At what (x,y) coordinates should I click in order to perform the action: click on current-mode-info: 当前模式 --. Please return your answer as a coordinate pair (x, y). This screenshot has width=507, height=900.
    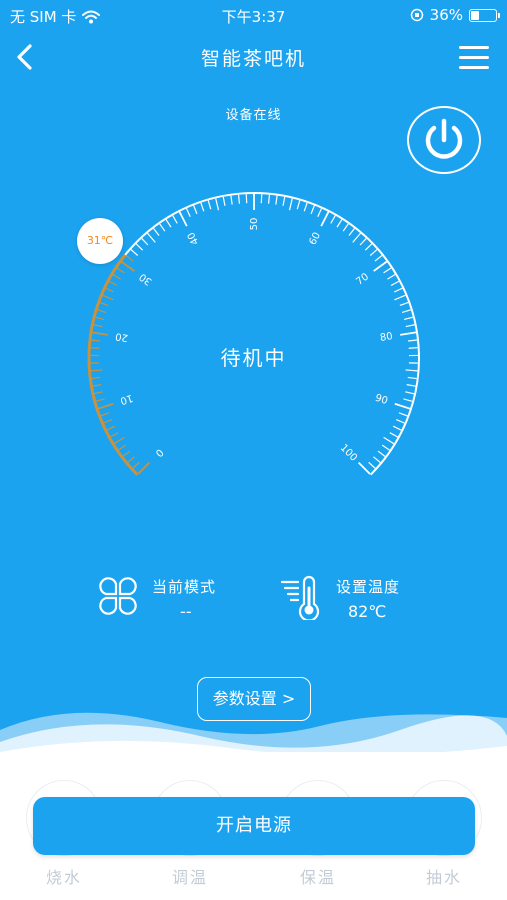
    Looking at the image, I should click on (176, 600).